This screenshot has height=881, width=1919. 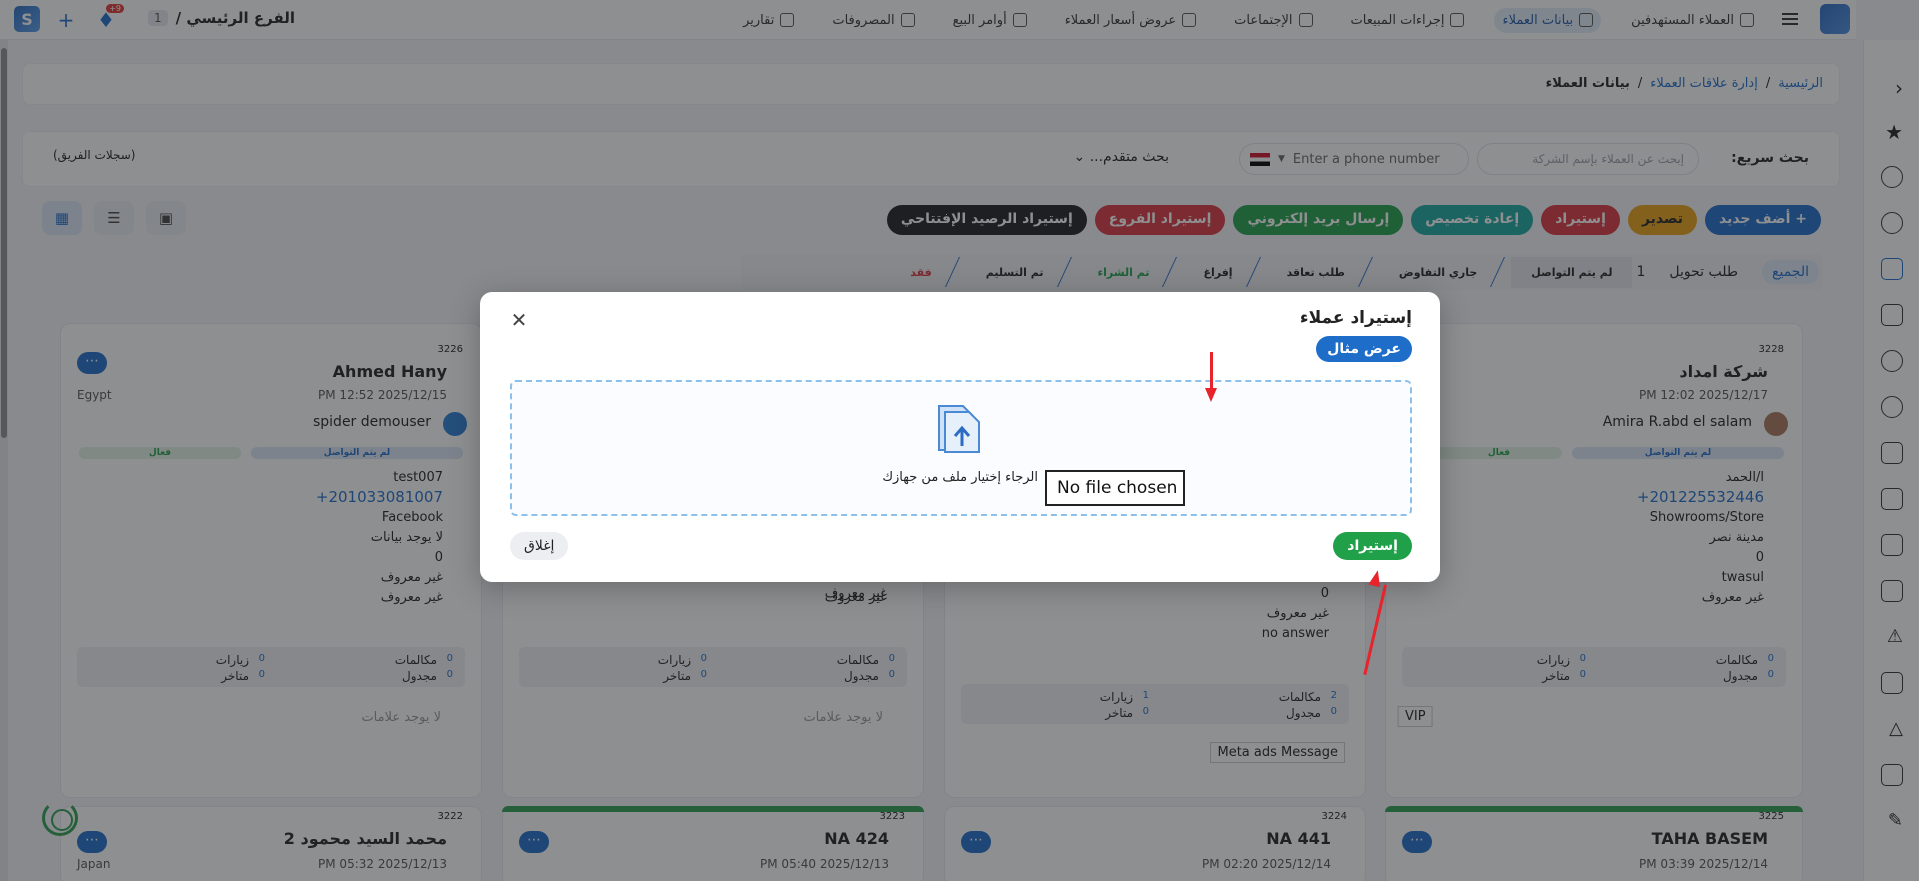 What do you see at coordinates (1355, 318) in the screenshot?
I see `modal-title: إستيراد عملاء` at bounding box center [1355, 318].